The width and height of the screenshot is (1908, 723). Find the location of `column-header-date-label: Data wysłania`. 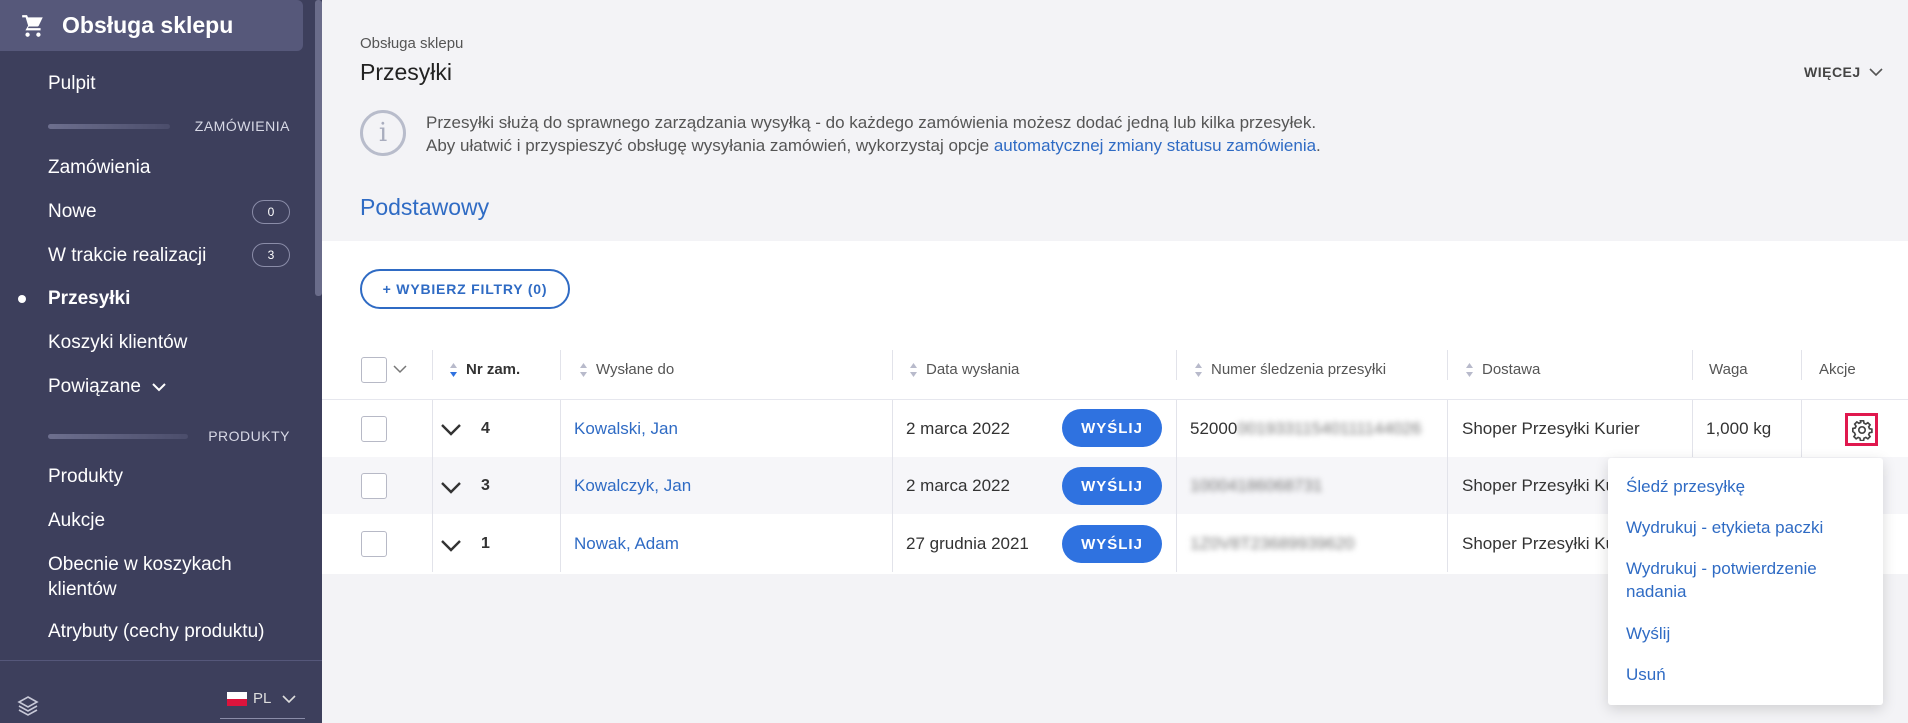

column-header-date-label: Data wysłania is located at coordinates (973, 369).